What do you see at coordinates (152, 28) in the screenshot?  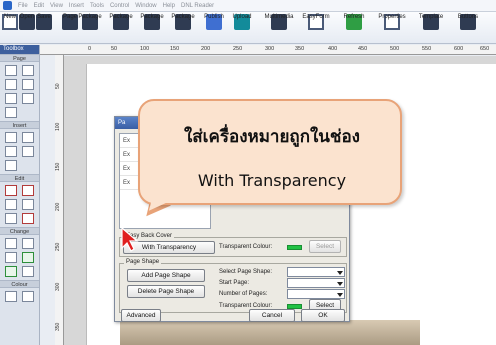 I see `package-button-3: Package` at bounding box center [152, 28].